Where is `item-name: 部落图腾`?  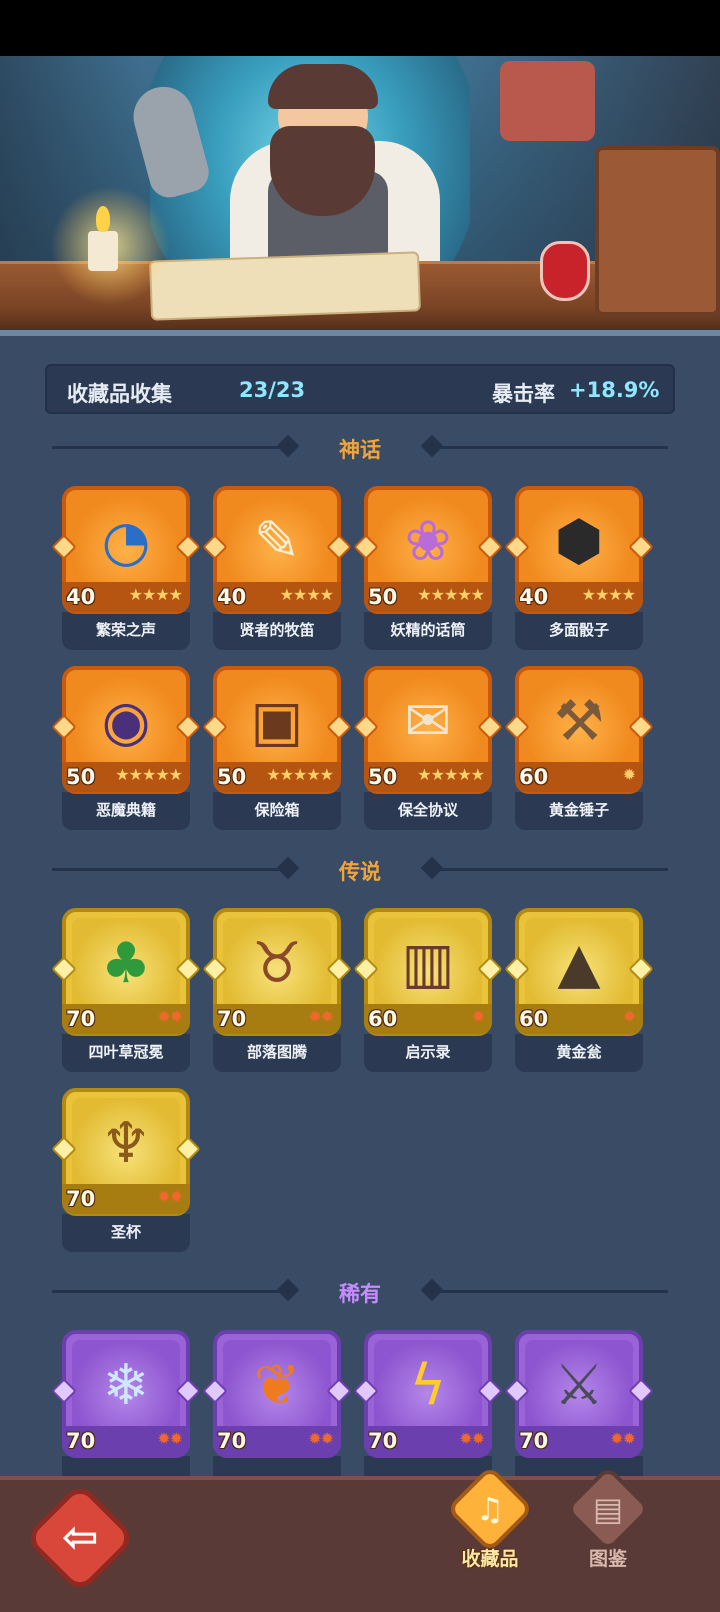
item-name: 部落图腾 is located at coordinates (276, 1052).